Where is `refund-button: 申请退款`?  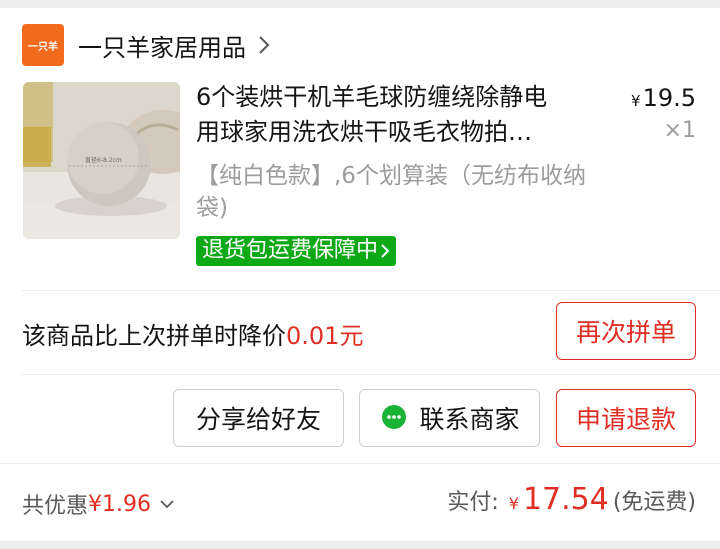
refund-button: 申请退款 is located at coordinates (626, 418).